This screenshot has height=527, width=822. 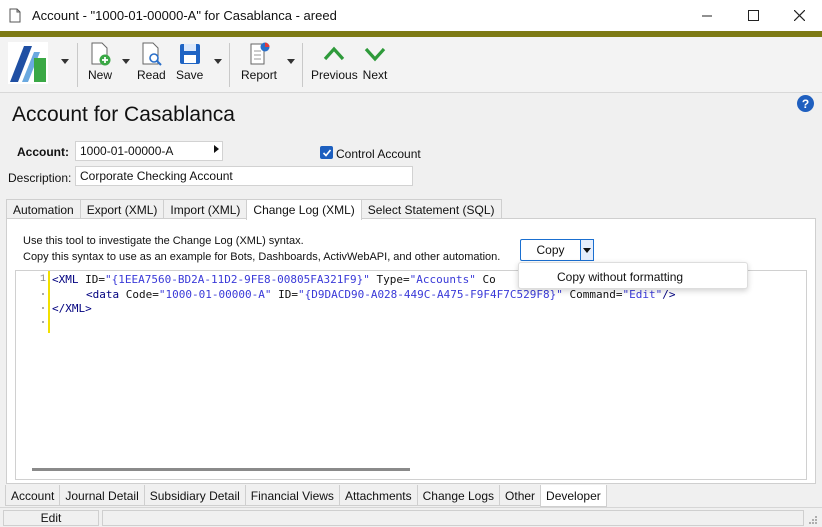 I want to click on tab-developer: Developer, so click(x=573, y=496).